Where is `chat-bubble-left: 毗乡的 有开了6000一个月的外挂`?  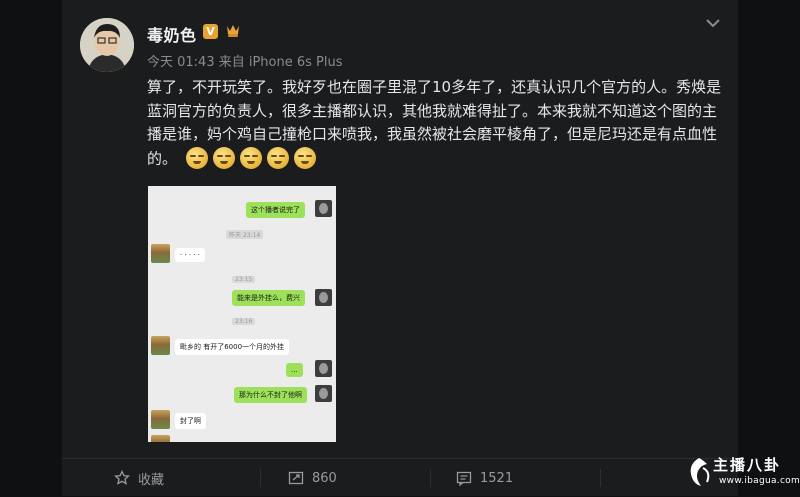 chat-bubble-left: 毗乡的 有开了6000一个月的外挂 is located at coordinates (232, 347).